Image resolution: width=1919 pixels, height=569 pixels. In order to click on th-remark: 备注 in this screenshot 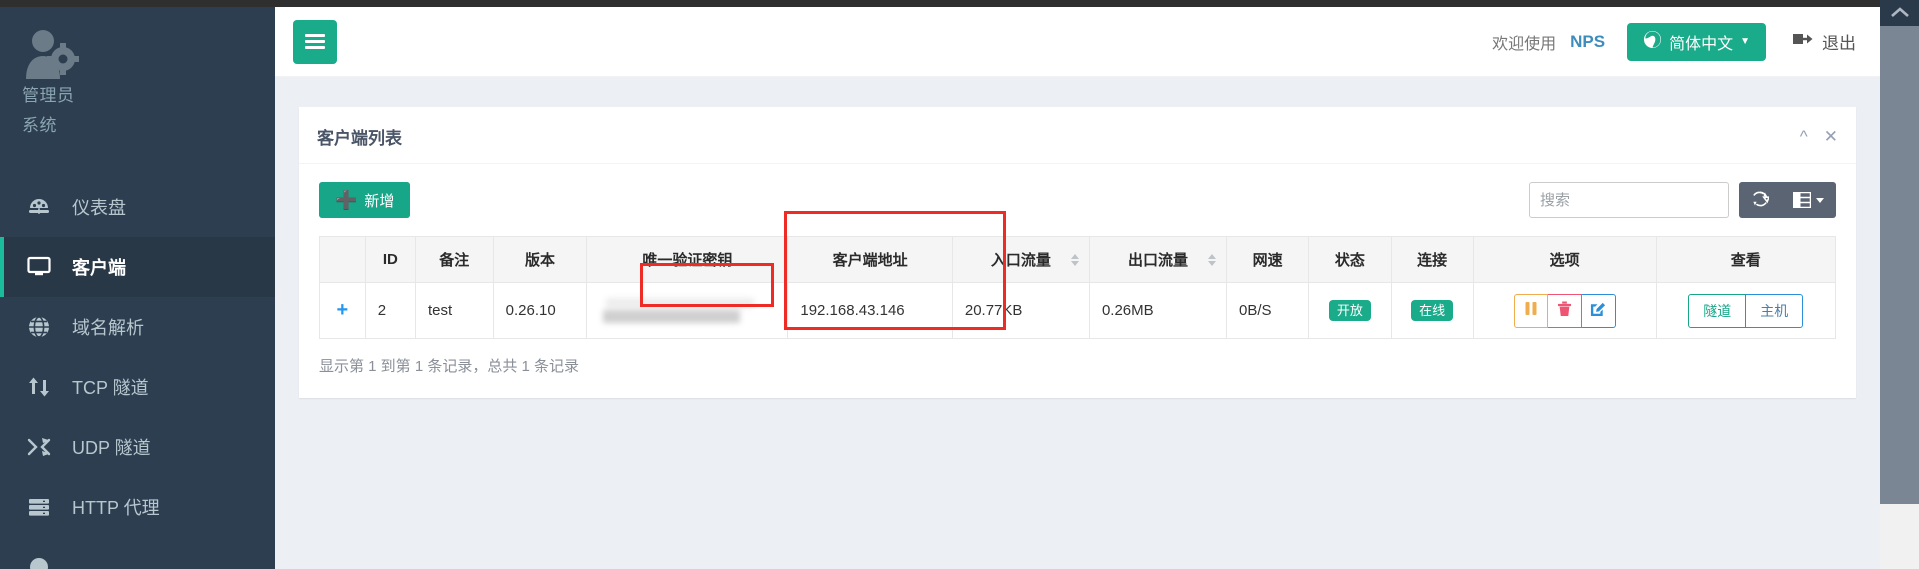, I will do `click(454, 259)`.